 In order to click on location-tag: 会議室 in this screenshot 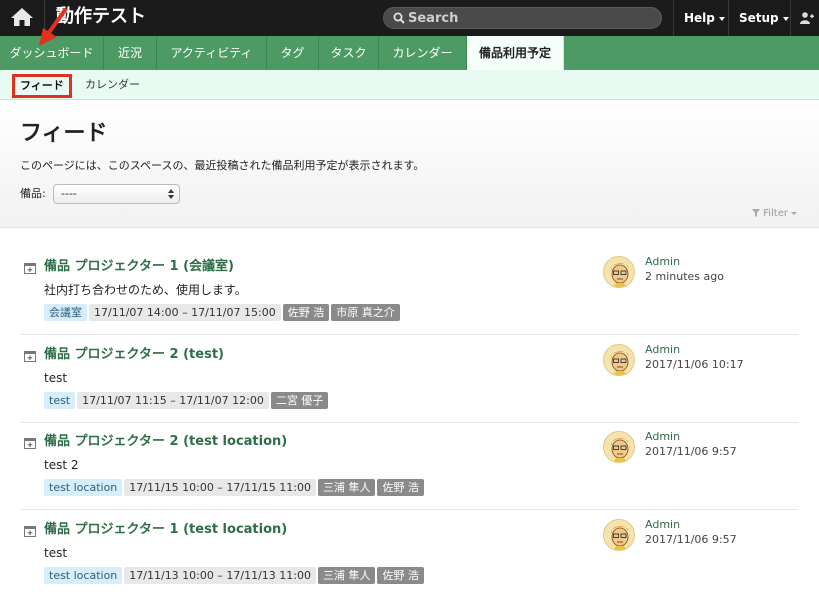, I will do `click(65, 312)`.